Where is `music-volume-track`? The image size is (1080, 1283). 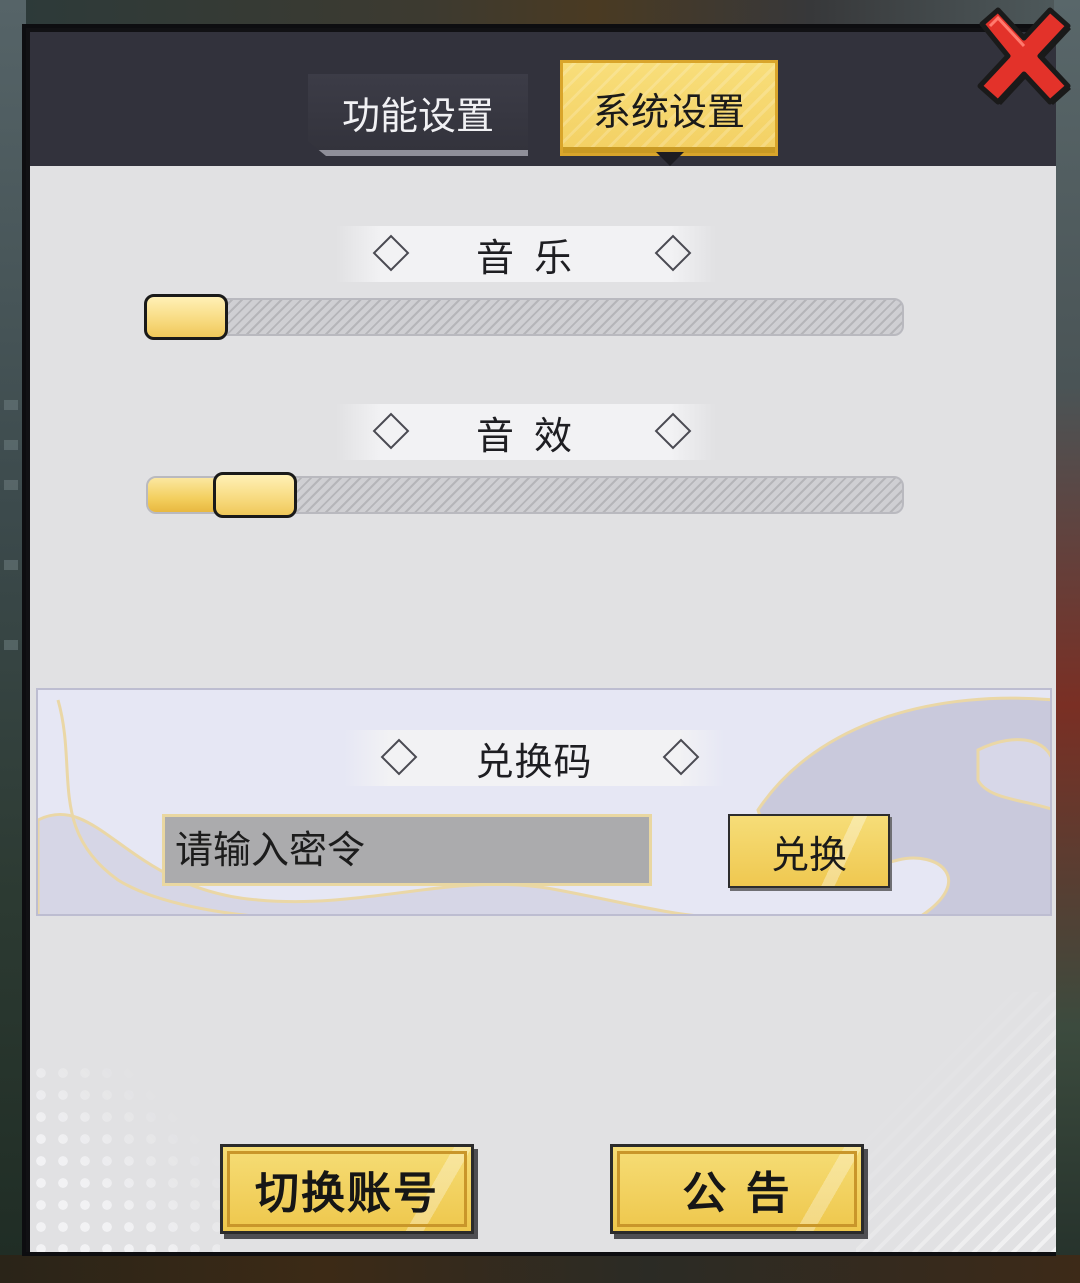
music-volume-track is located at coordinates (525, 317).